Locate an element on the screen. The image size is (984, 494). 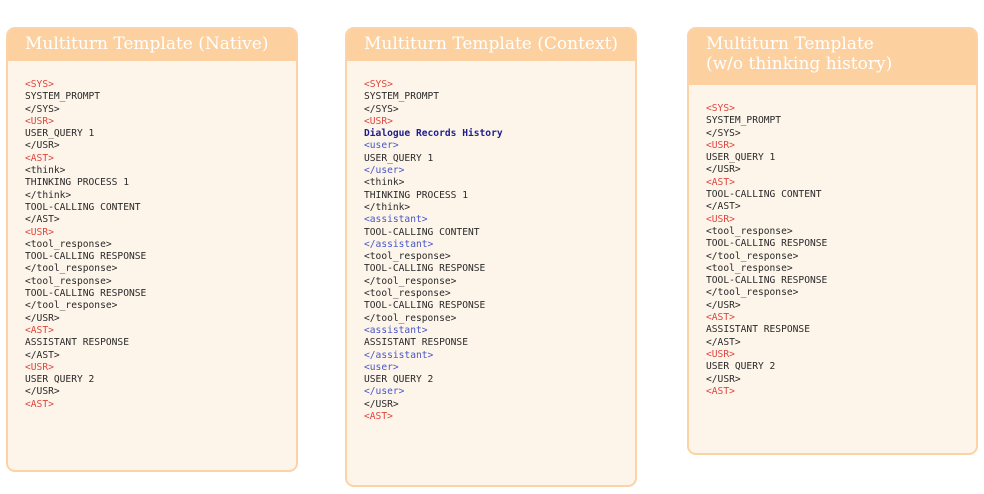
template-line: Dialogue Records History is located at coordinates (433, 134).